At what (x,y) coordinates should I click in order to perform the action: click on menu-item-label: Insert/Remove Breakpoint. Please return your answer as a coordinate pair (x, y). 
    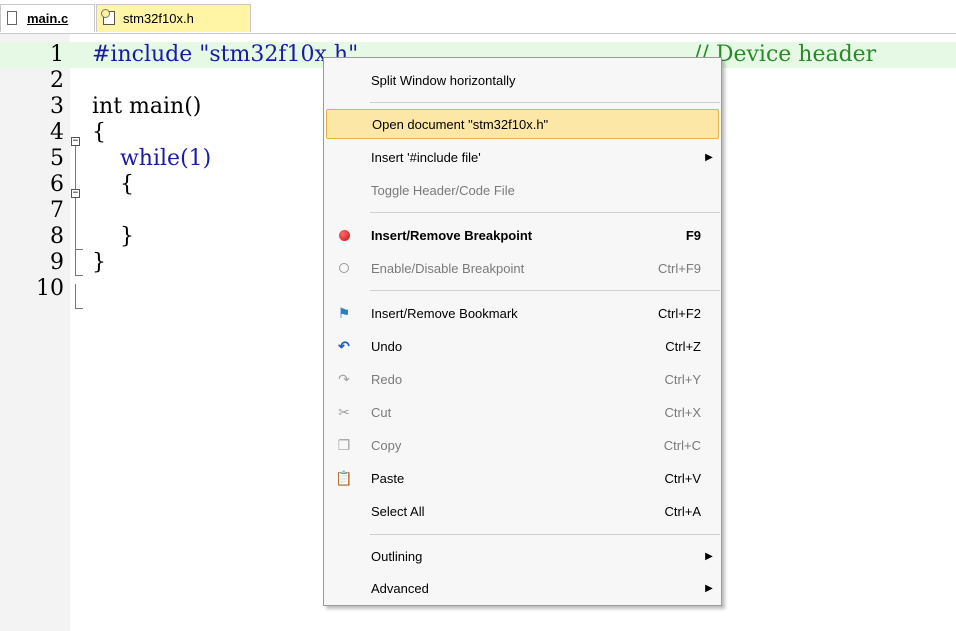
    Looking at the image, I should click on (452, 235).